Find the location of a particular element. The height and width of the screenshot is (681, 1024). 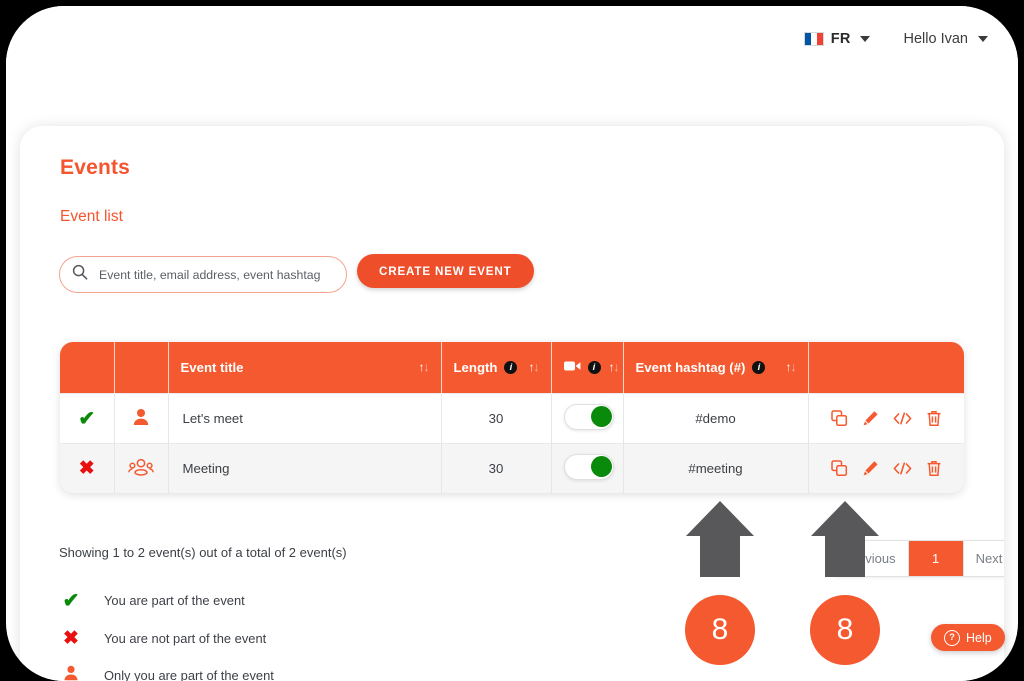

table-row: ✔ Let's meet 30 #demo is located at coordinates (512, 417).